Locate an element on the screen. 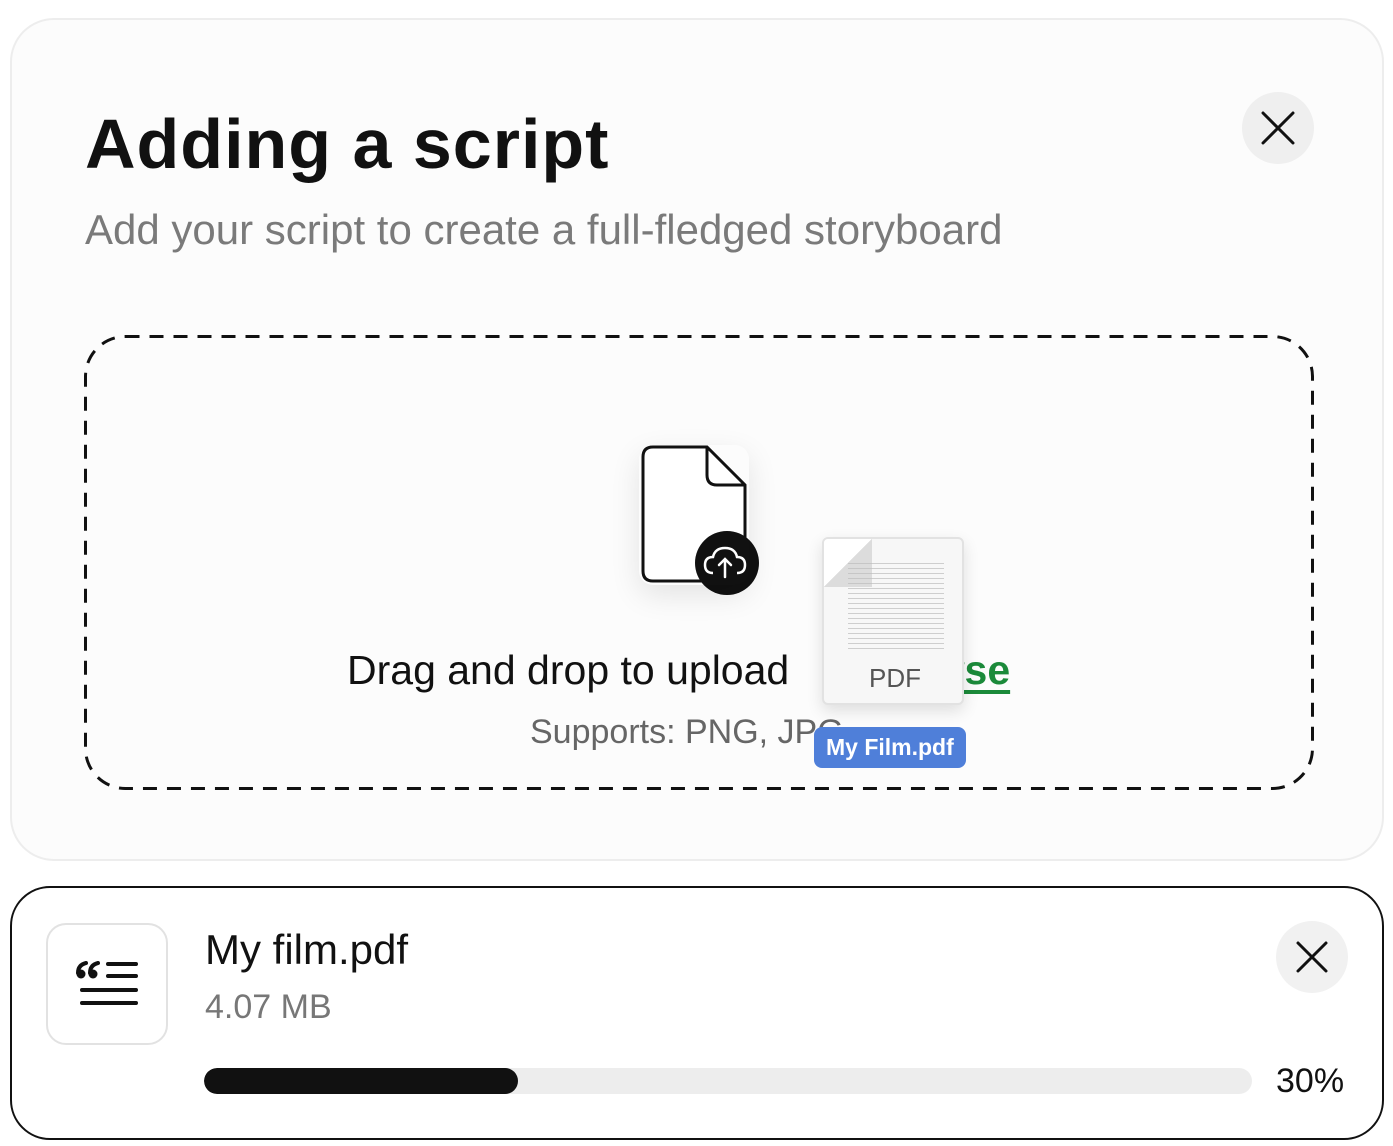 The height and width of the screenshot is (1146, 1393). close-modal-button is located at coordinates (1278, 128).